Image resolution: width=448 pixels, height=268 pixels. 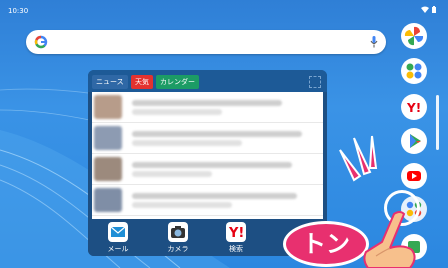 I want to click on status-bar: 10:30, so click(x=224, y=11).